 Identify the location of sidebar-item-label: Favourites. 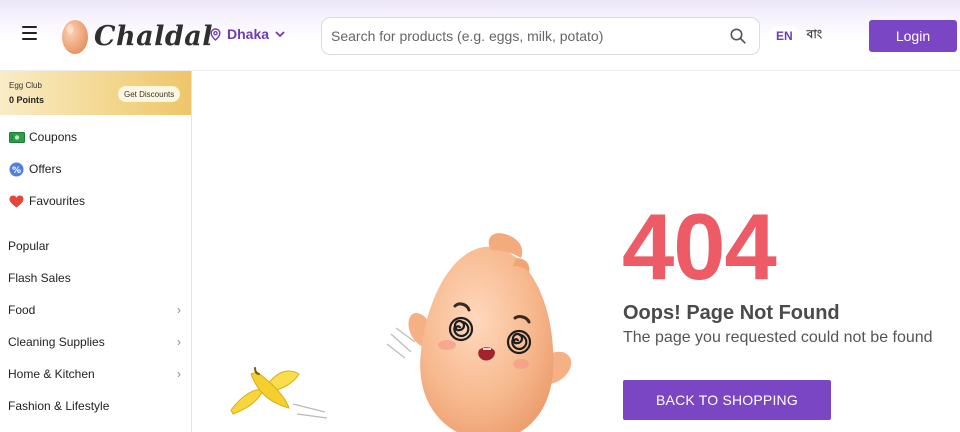
(57, 201).